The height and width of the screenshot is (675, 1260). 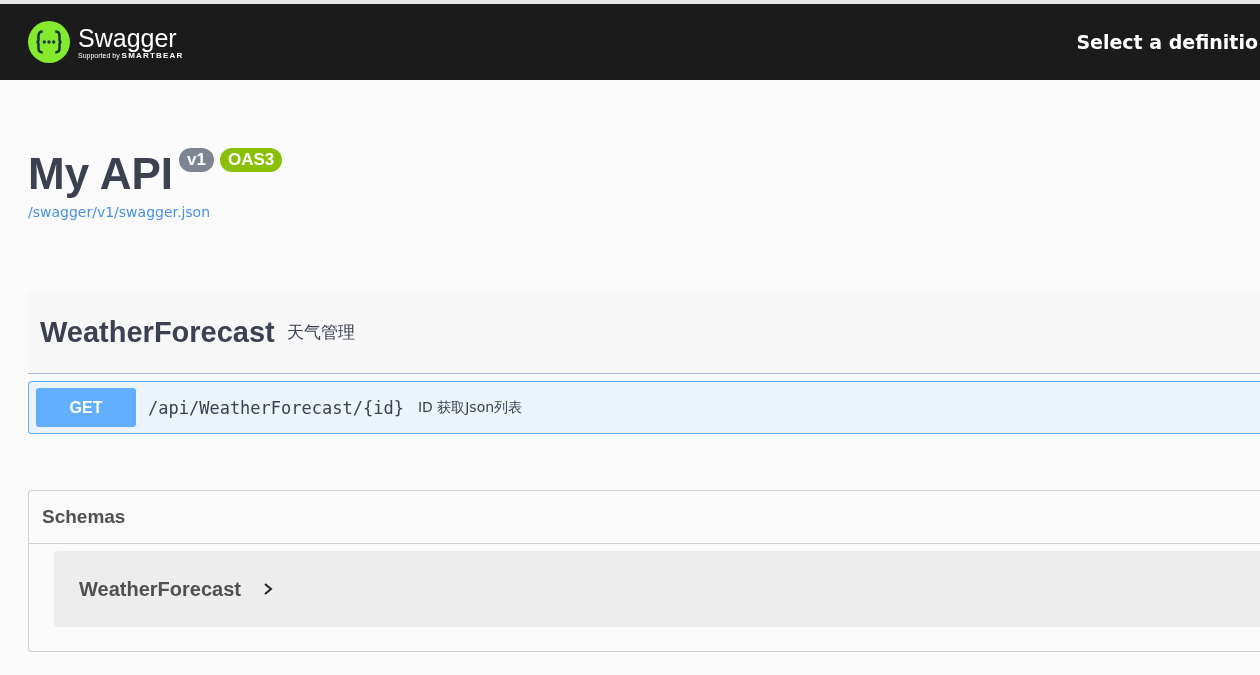 What do you see at coordinates (157, 332) in the screenshot?
I see `tag-name: WeatherForecast` at bounding box center [157, 332].